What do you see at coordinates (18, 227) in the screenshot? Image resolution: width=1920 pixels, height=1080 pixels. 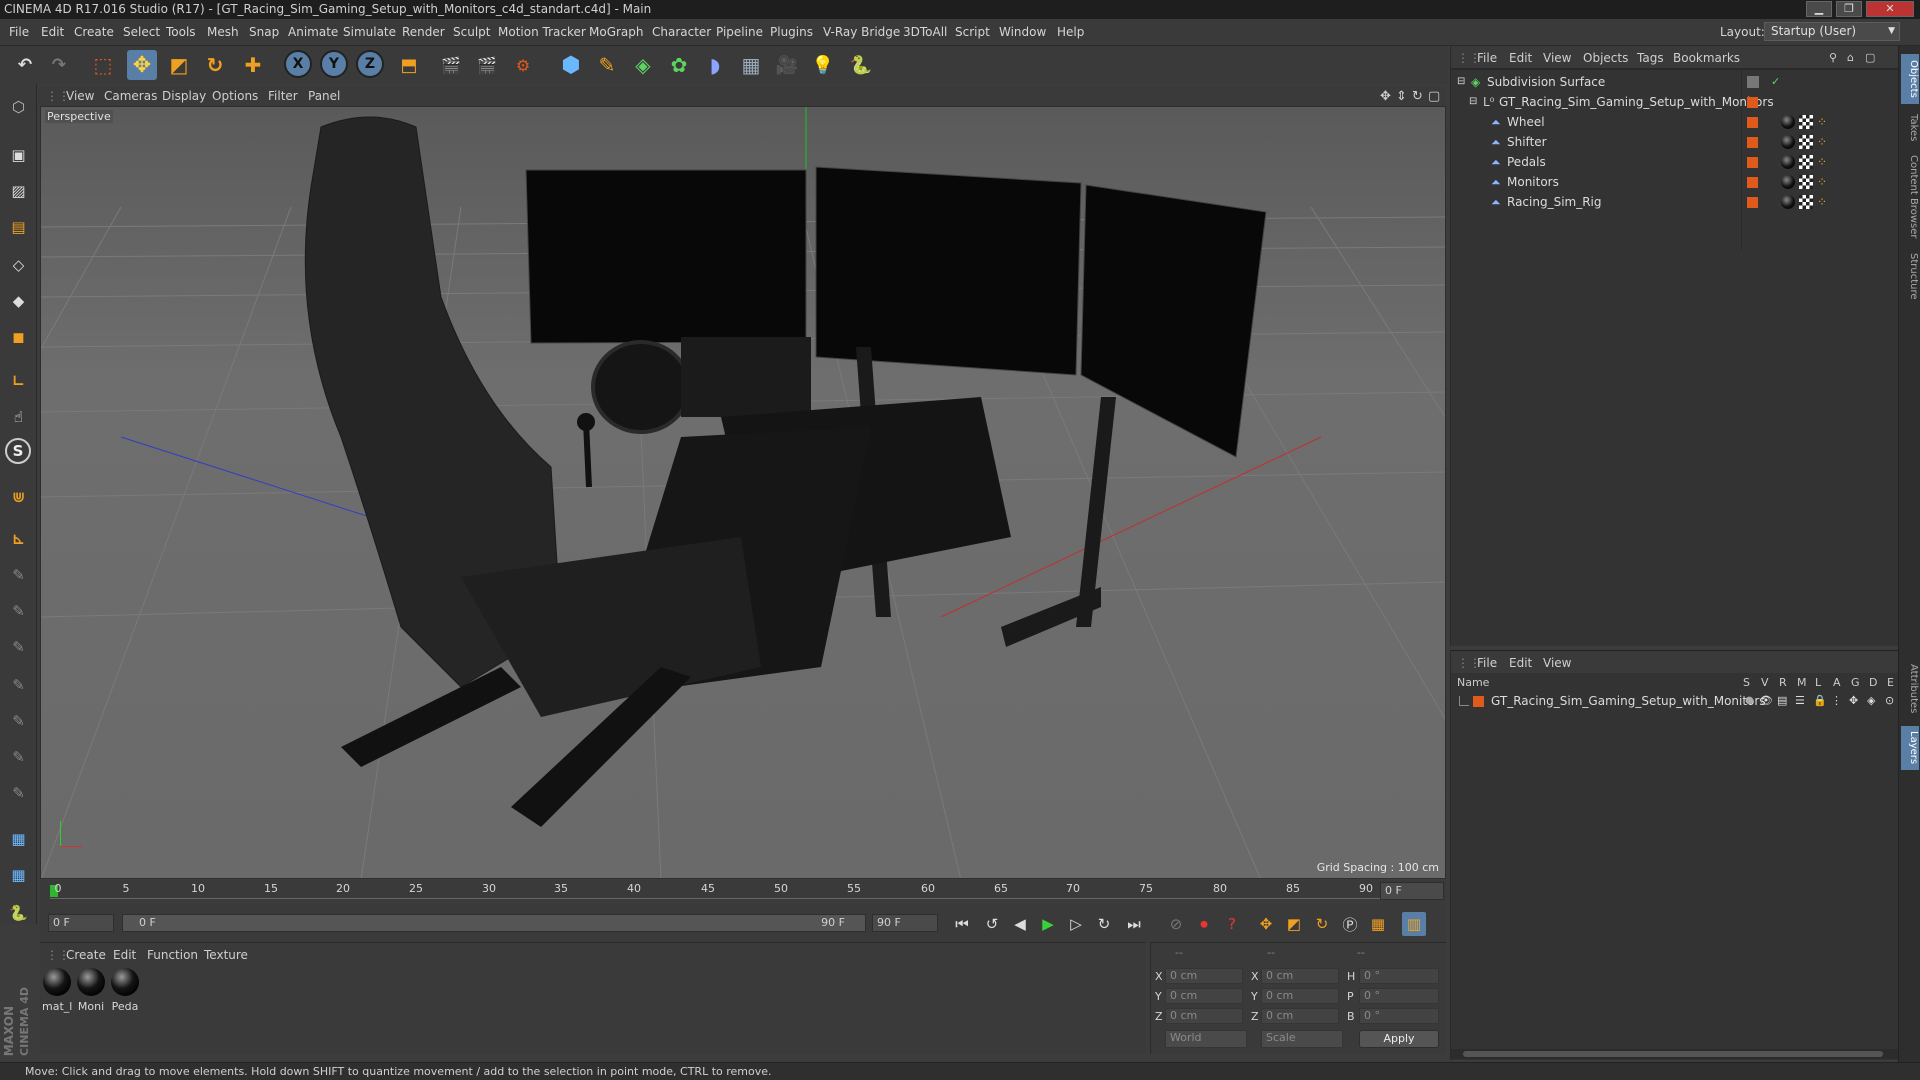 I see `workplane-mode-icon: ▤` at bounding box center [18, 227].